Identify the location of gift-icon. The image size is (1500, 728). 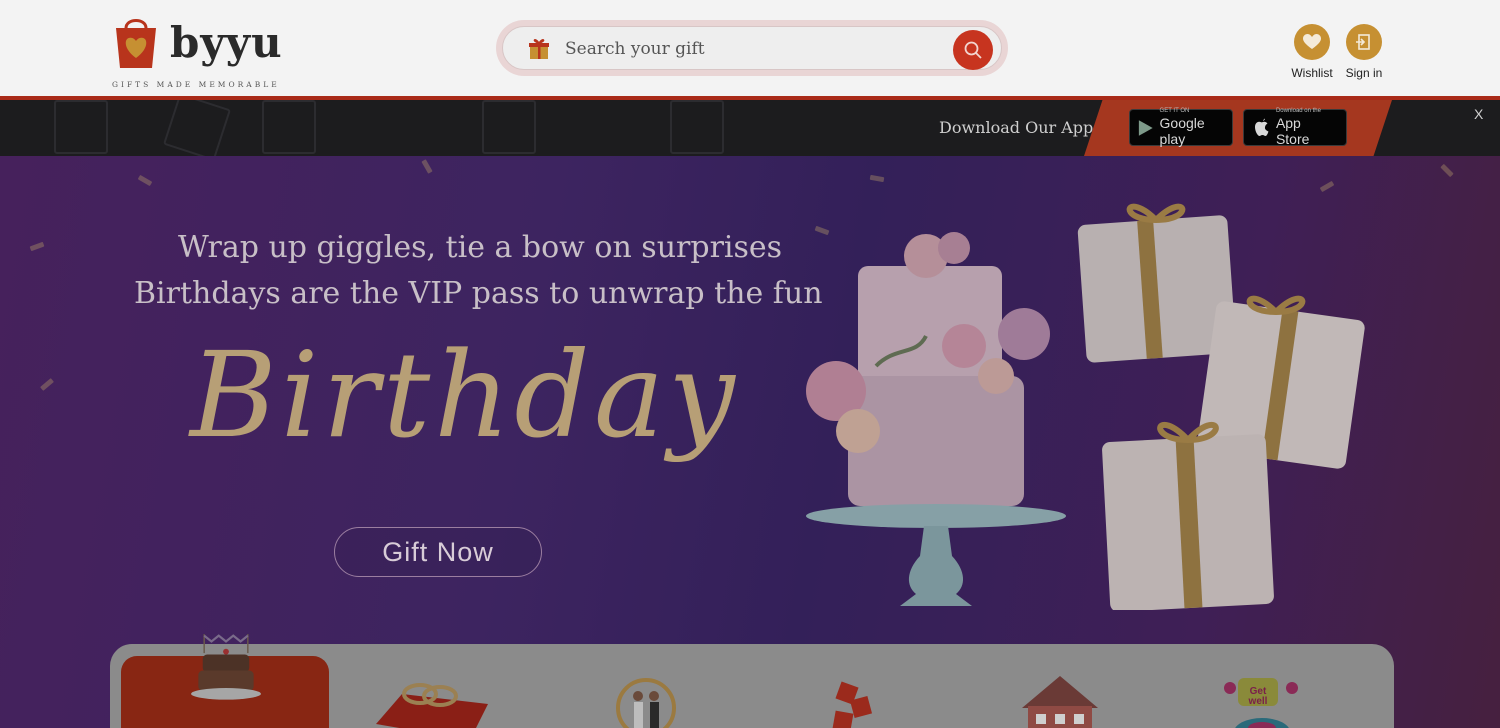
(539, 49).